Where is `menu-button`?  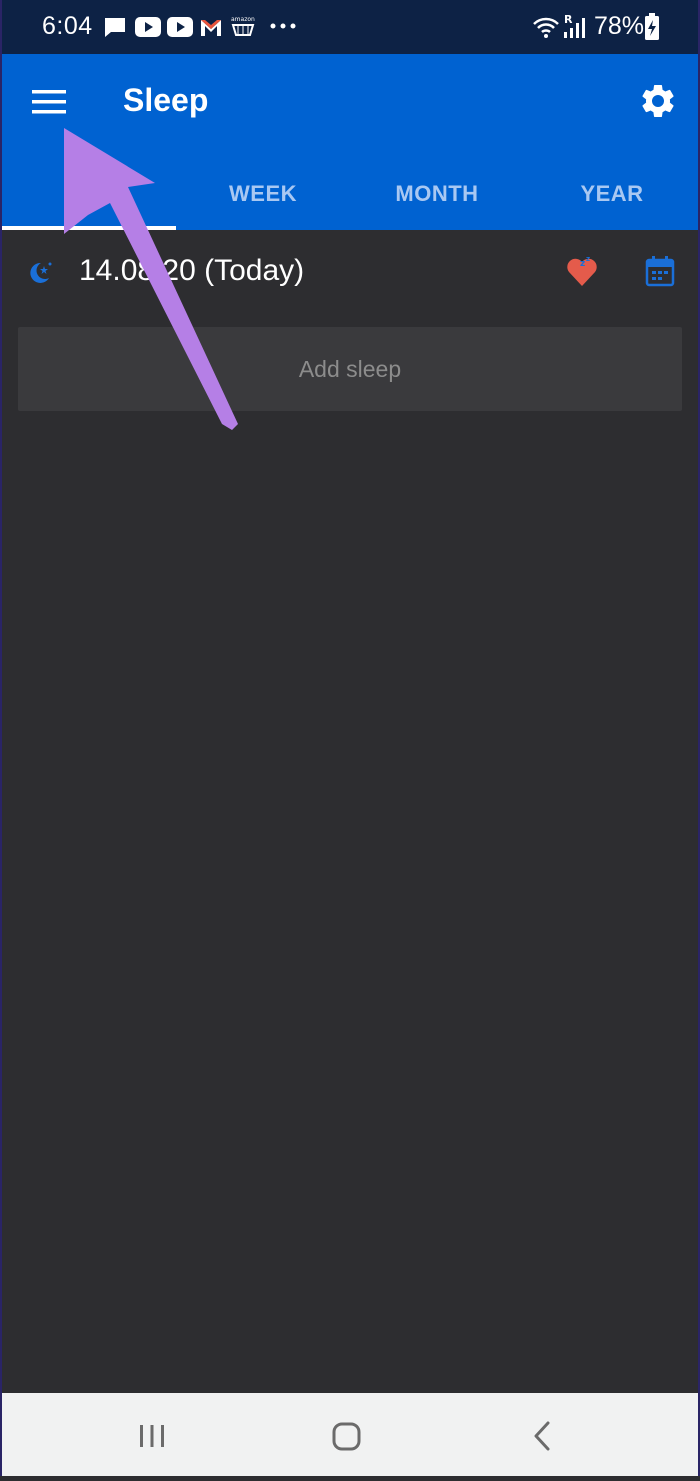 menu-button is located at coordinates (49, 102).